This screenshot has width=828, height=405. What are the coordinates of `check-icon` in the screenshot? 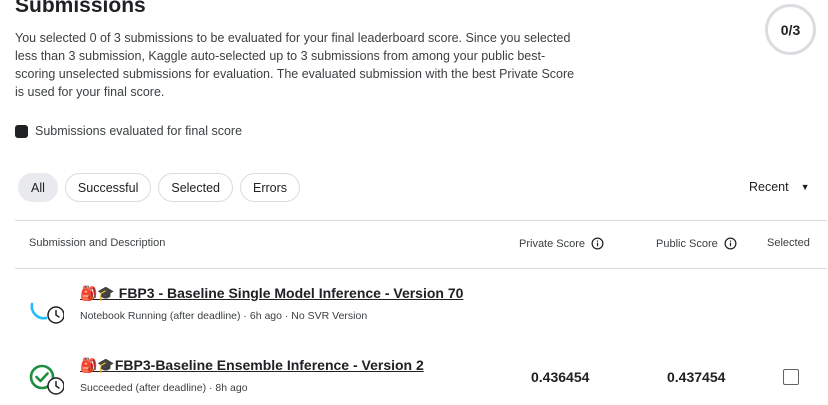 It's located at (42, 377).